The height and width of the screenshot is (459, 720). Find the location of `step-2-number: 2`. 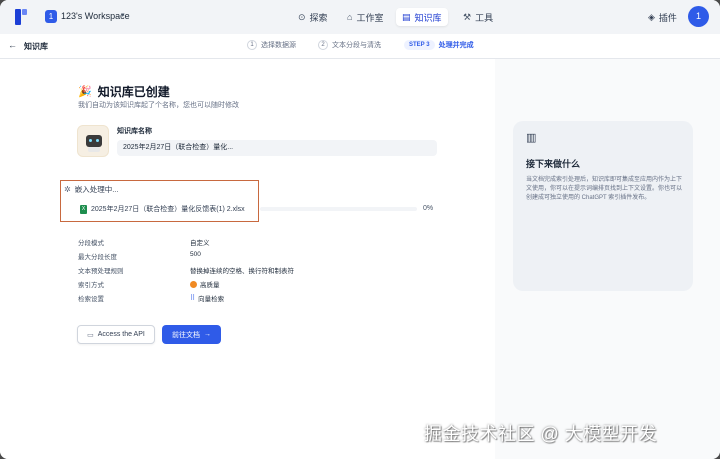

step-2-number: 2 is located at coordinates (323, 45).